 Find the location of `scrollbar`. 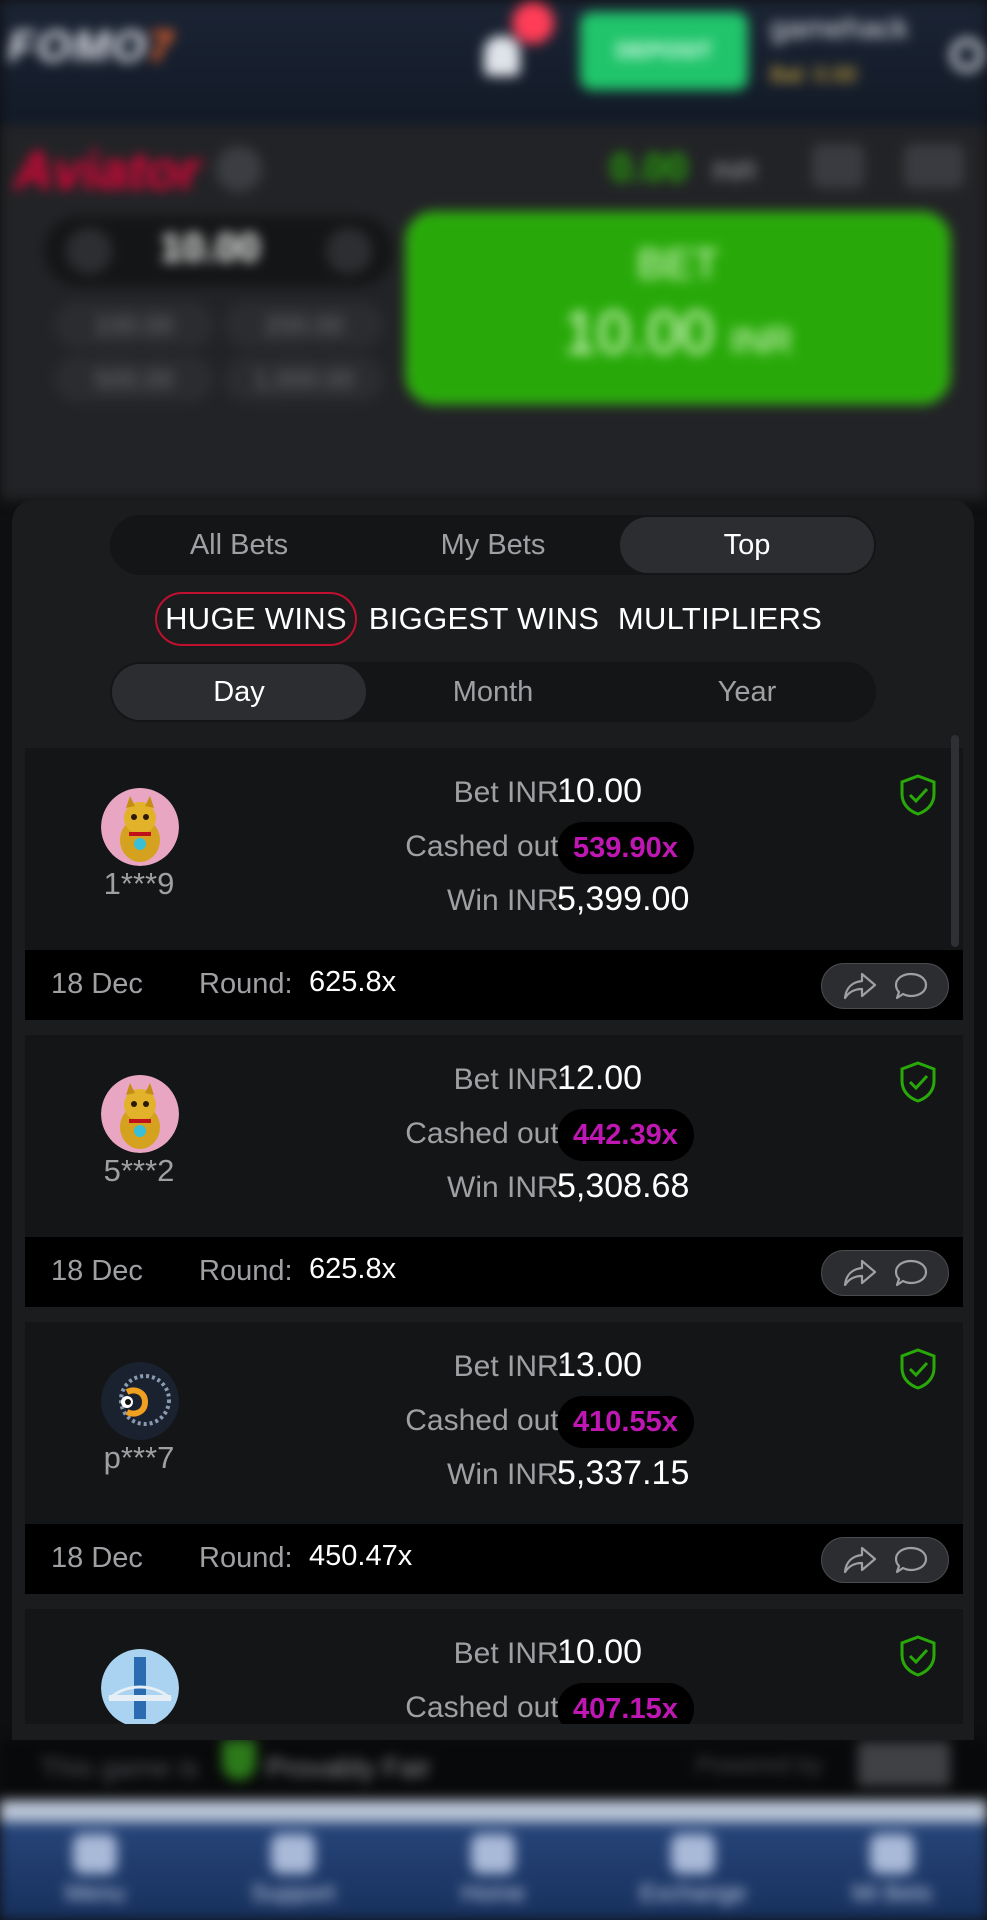

scrollbar is located at coordinates (955, 841).